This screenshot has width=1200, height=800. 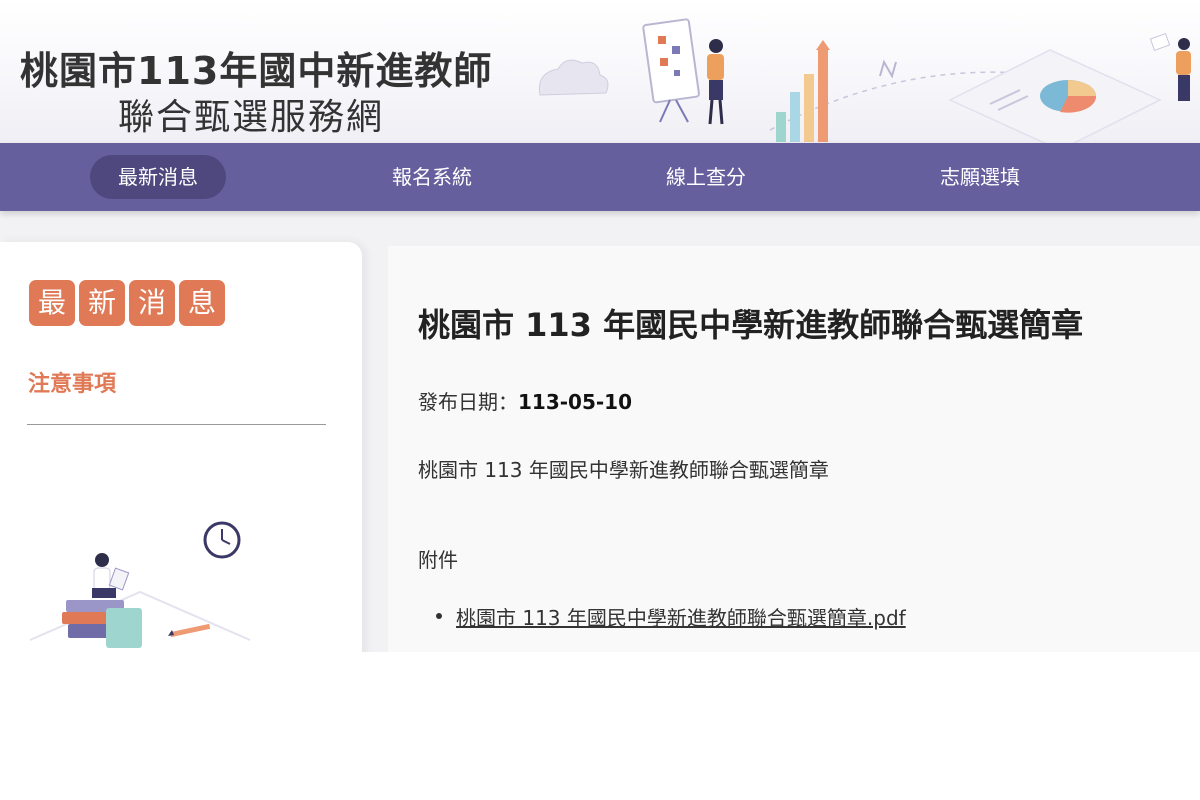 I want to click on sidebar-link-notices: 注意事項, so click(x=72, y=382).